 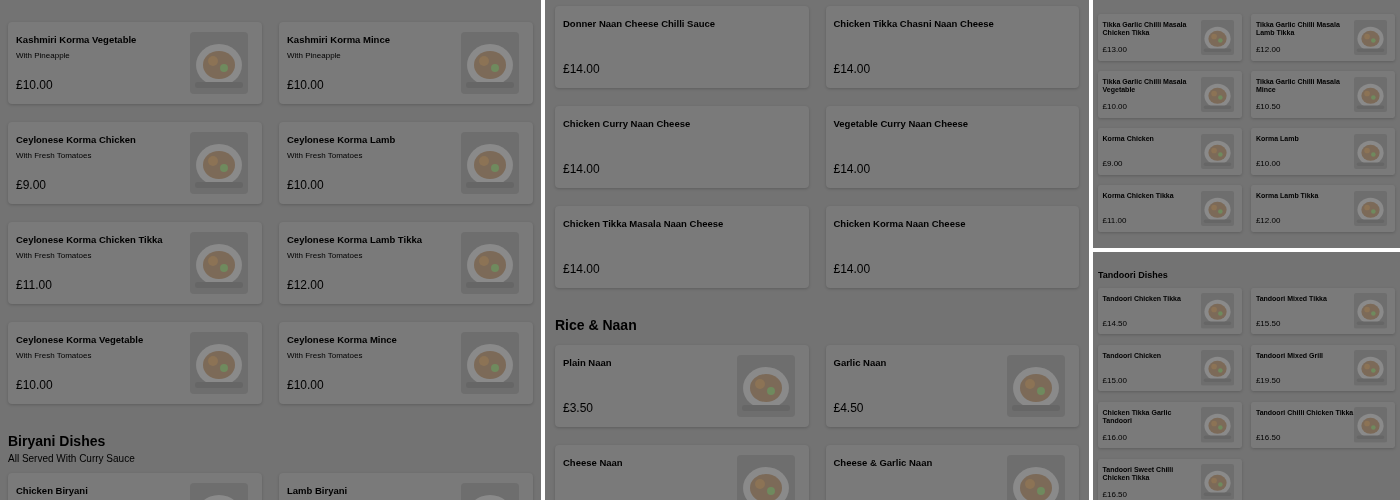 I want to click on item-name: Chicken Tikka Chasni Naan Cheese, so click(x=914, y=24).